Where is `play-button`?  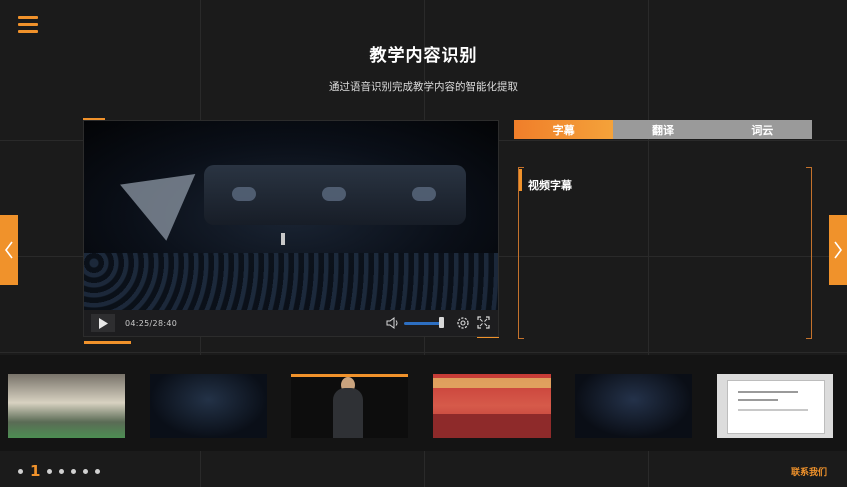 play-button is located at coordinates (103, 323).